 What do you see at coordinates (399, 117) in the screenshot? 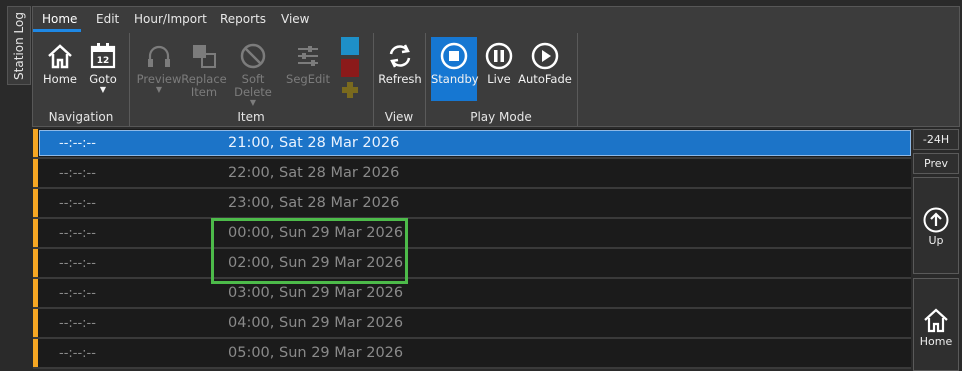
I see `view-group-title: View` at bounding box center [399, 117].